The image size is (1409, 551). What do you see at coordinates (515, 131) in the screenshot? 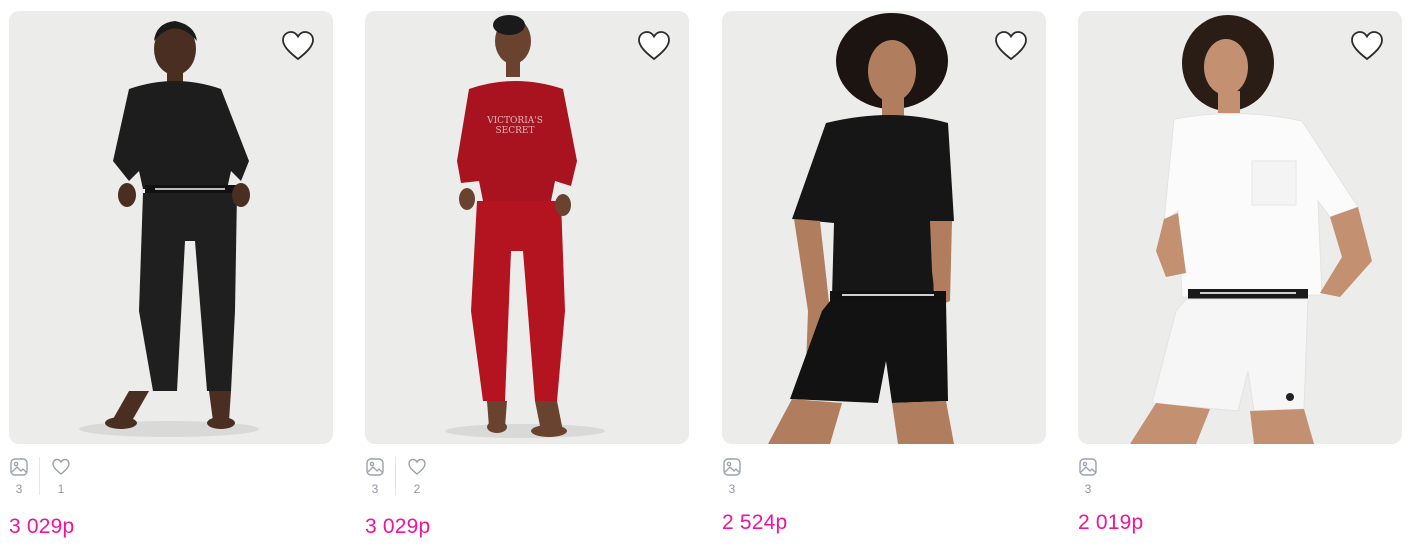
I see `svg-text: SECRET` at bounding box center [515, 131].